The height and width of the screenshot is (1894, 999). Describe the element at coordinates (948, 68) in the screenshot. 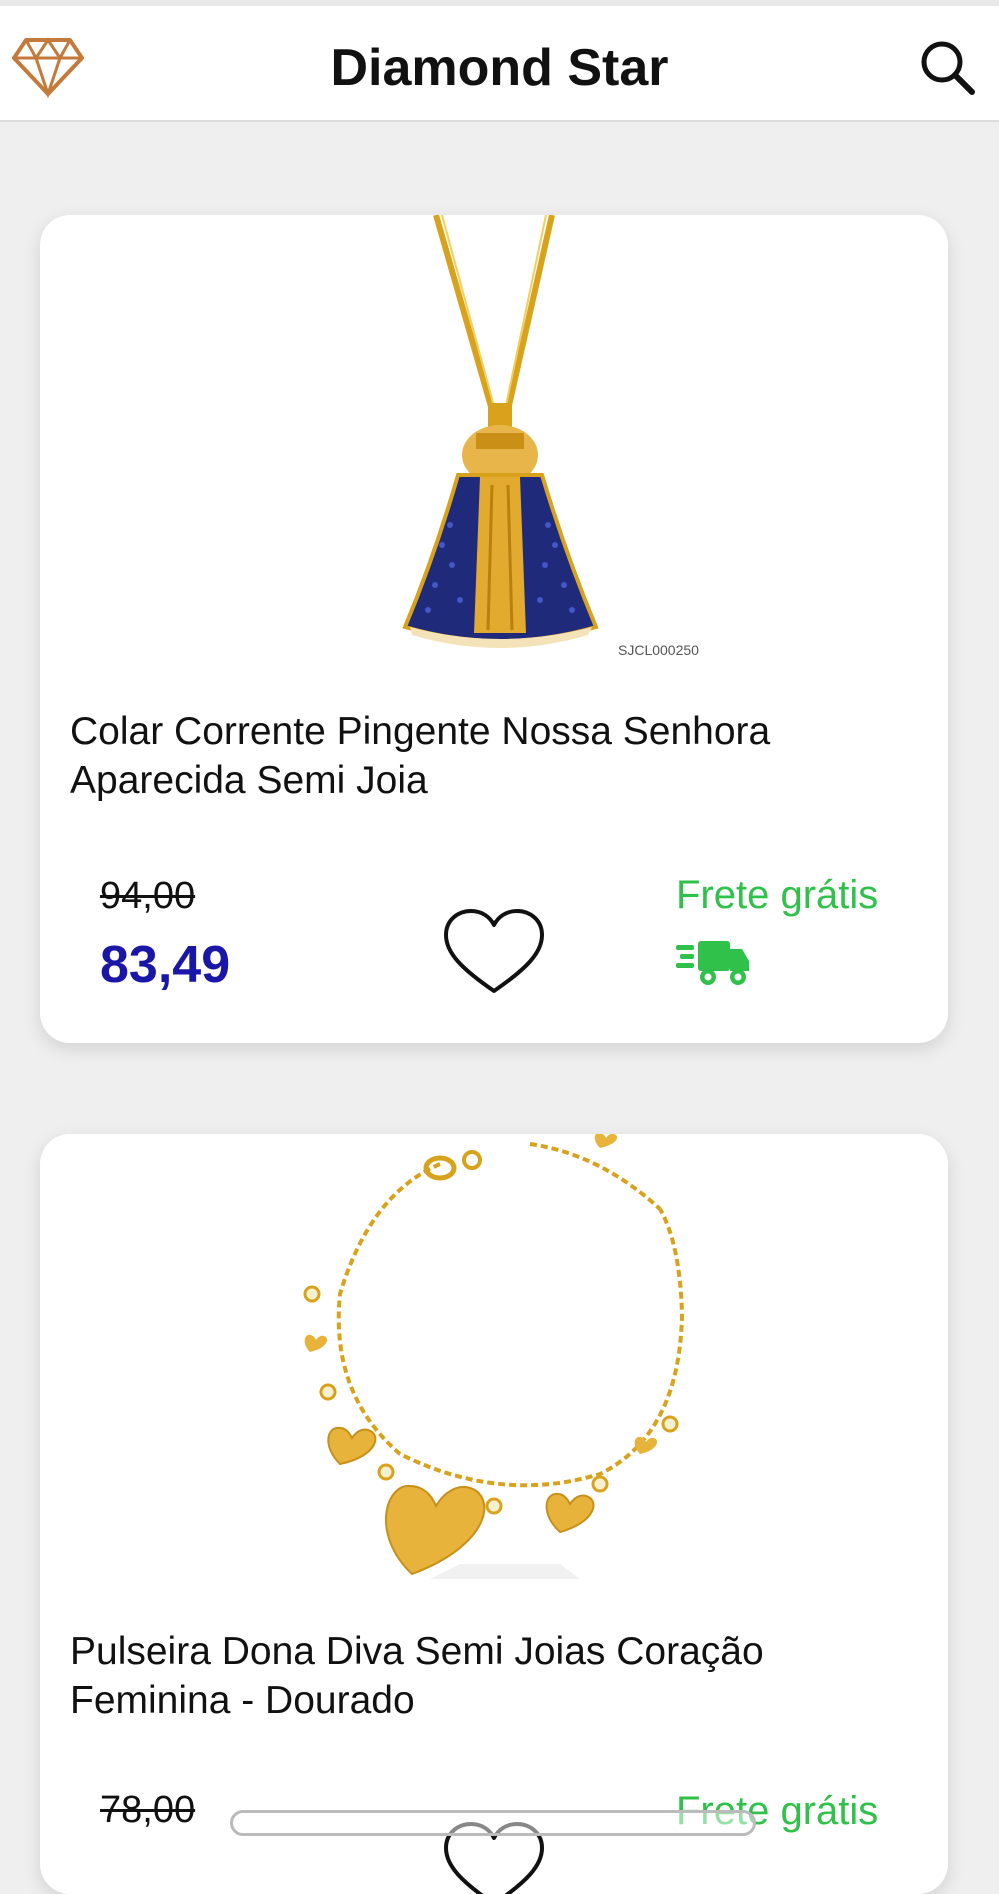

I see `search-icon` at that location.